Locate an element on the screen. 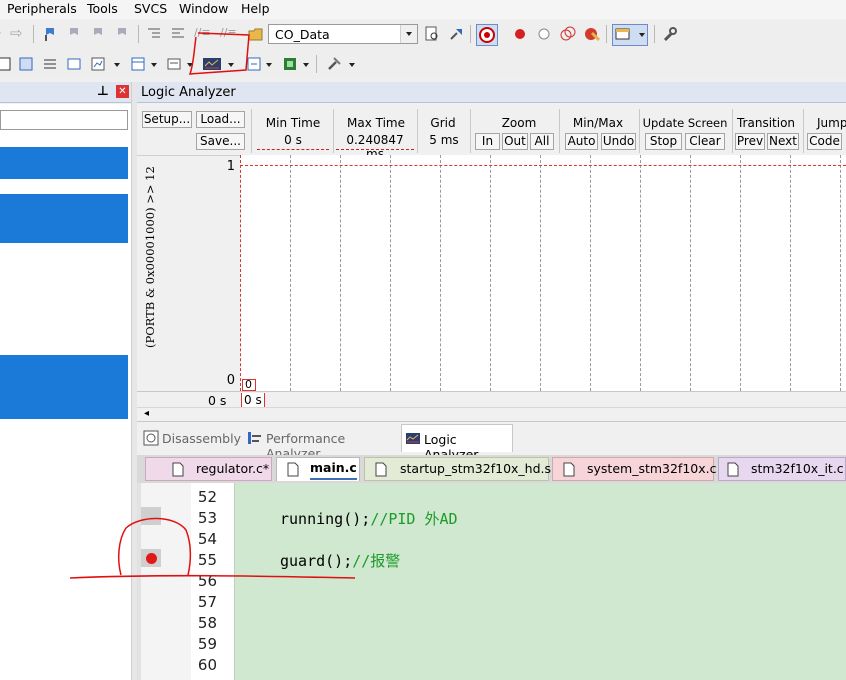  file-tab-main: main.c is located at coordinates (318, 469).